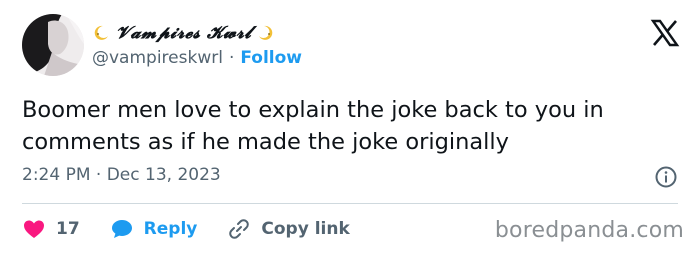 The height and width of the screenshot is (256, 700). Describe the element at coordinates (589, 230) in the screenshot. I see `watermark: boredpanda.com` at that location.